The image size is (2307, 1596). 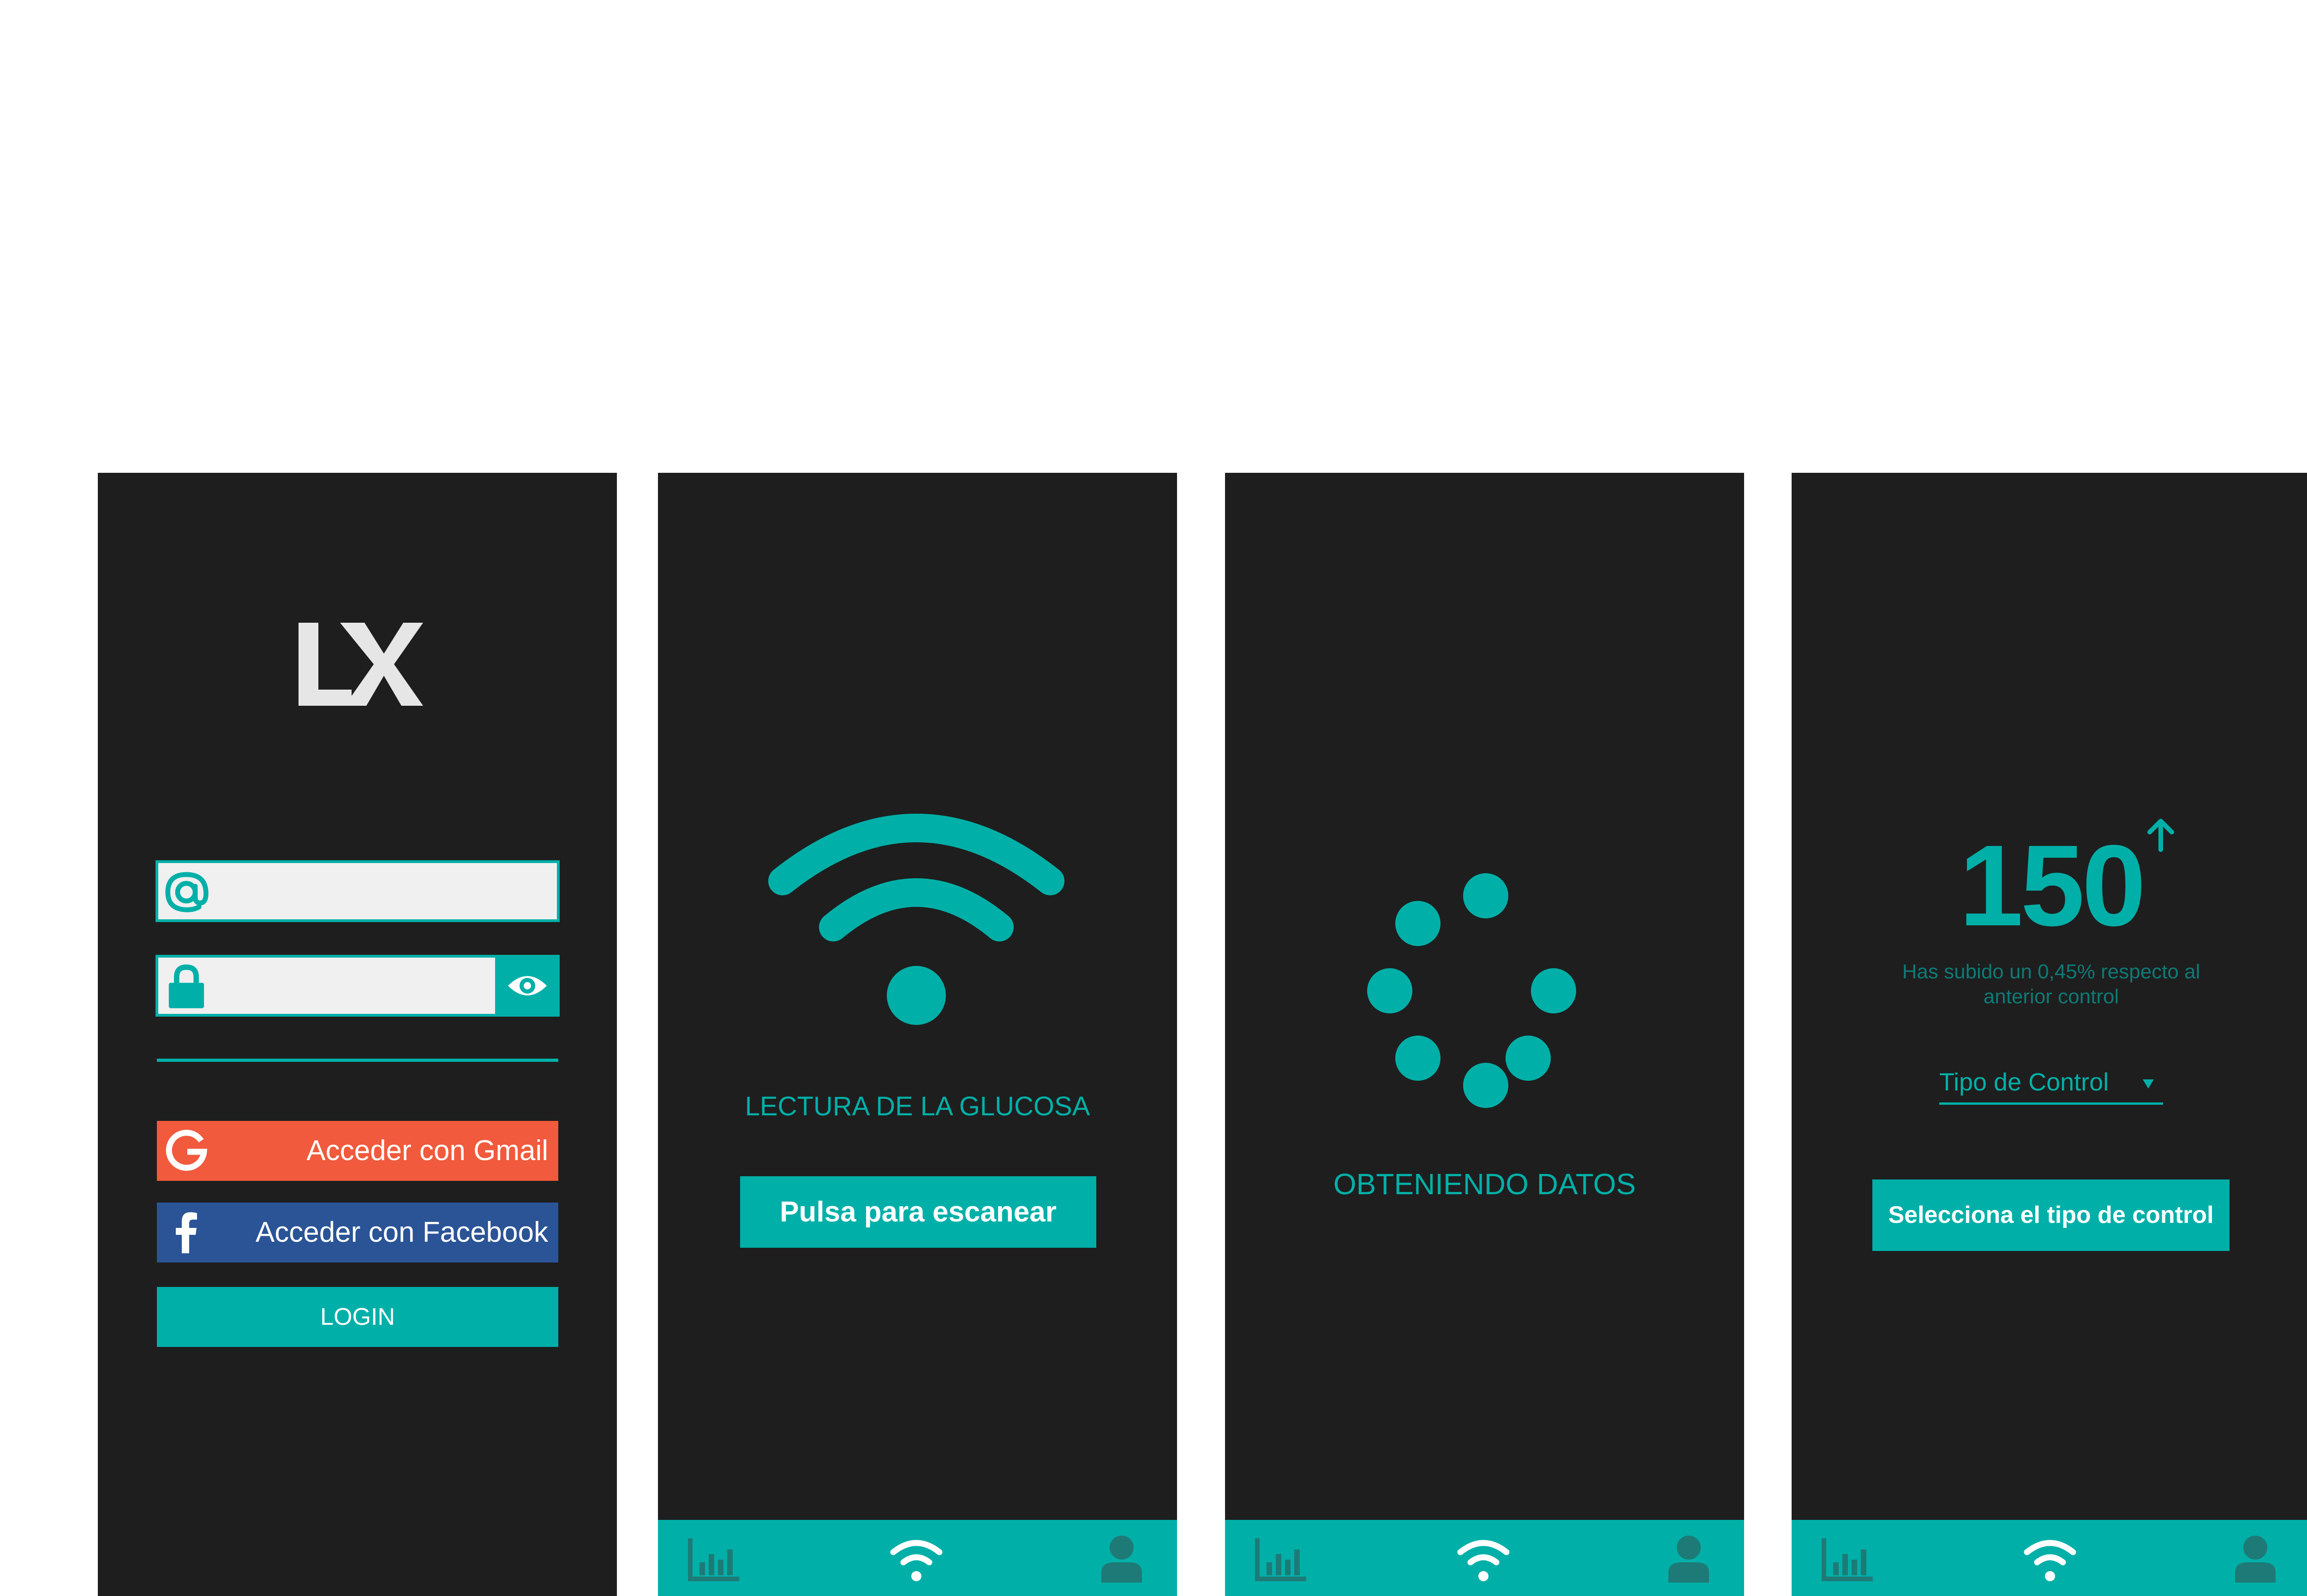 I want to click on gmail-login-label: Acceder con Gmail, so click(x=427, y=1151).